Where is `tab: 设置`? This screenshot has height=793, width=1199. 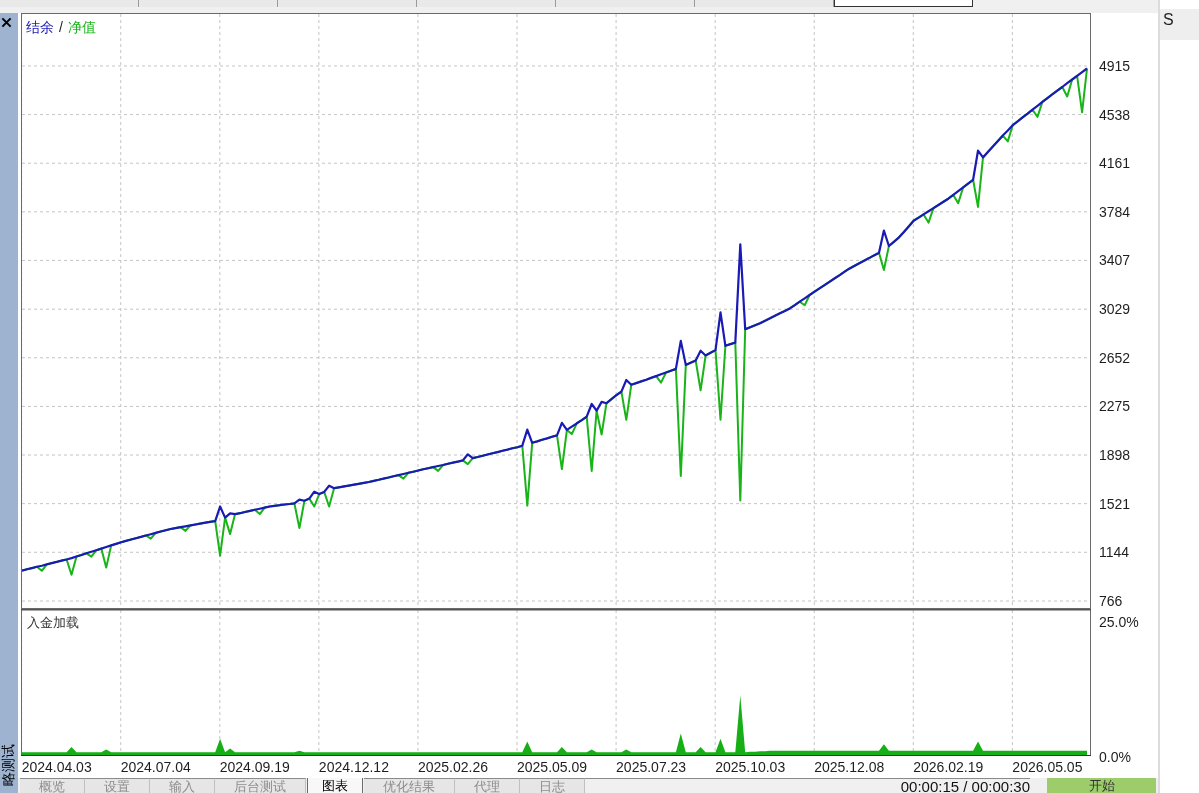 tab: 设置 is located at coordinates (117, 785).